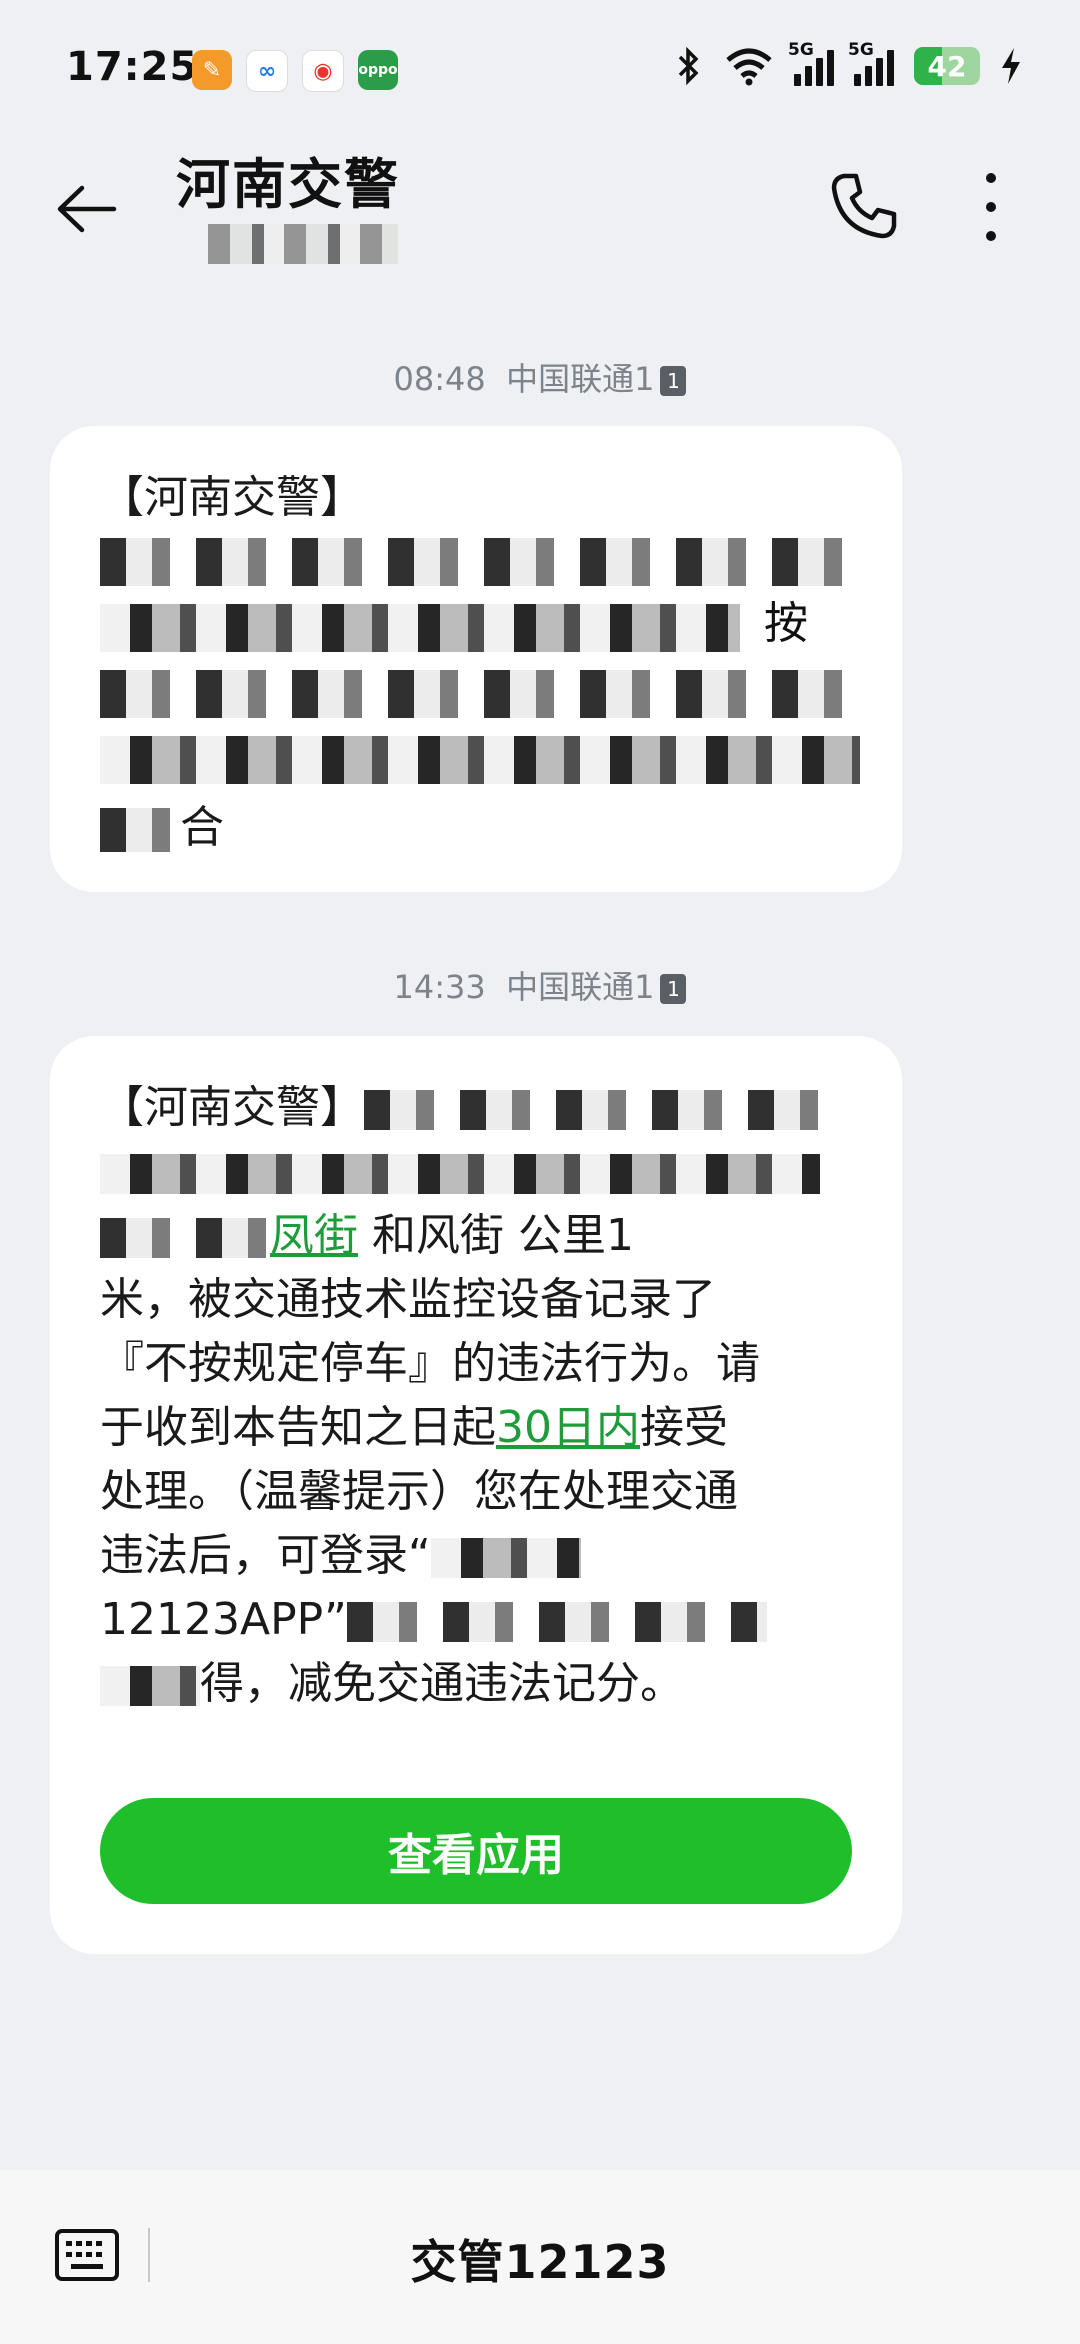 Image resolution: width=1080 pixels, height=2344 pixels. Describe the element at coordinates (476, 1236) in the screenshot. I see `message-line: 凤街 和风街 公里1` at that location.